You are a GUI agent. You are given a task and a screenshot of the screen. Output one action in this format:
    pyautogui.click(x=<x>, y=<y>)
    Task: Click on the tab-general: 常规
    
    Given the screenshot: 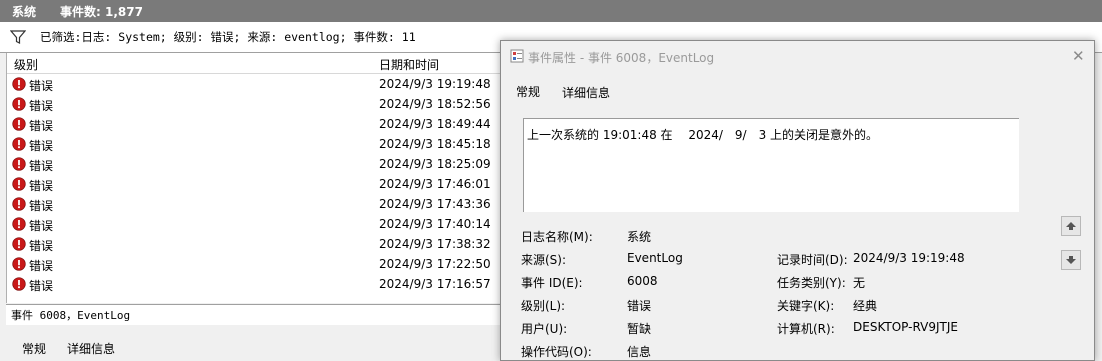 What is the action you would take?
    pyautogui.click(x=34, y=348)
    